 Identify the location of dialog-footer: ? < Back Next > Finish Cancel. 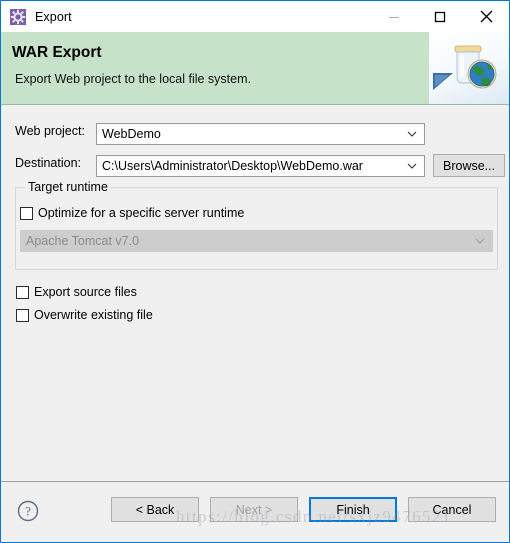
(255, 511).